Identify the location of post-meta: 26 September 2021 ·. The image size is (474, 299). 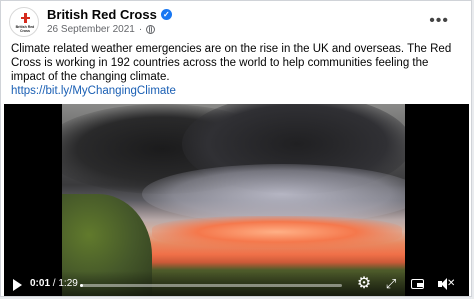
(101, 29).